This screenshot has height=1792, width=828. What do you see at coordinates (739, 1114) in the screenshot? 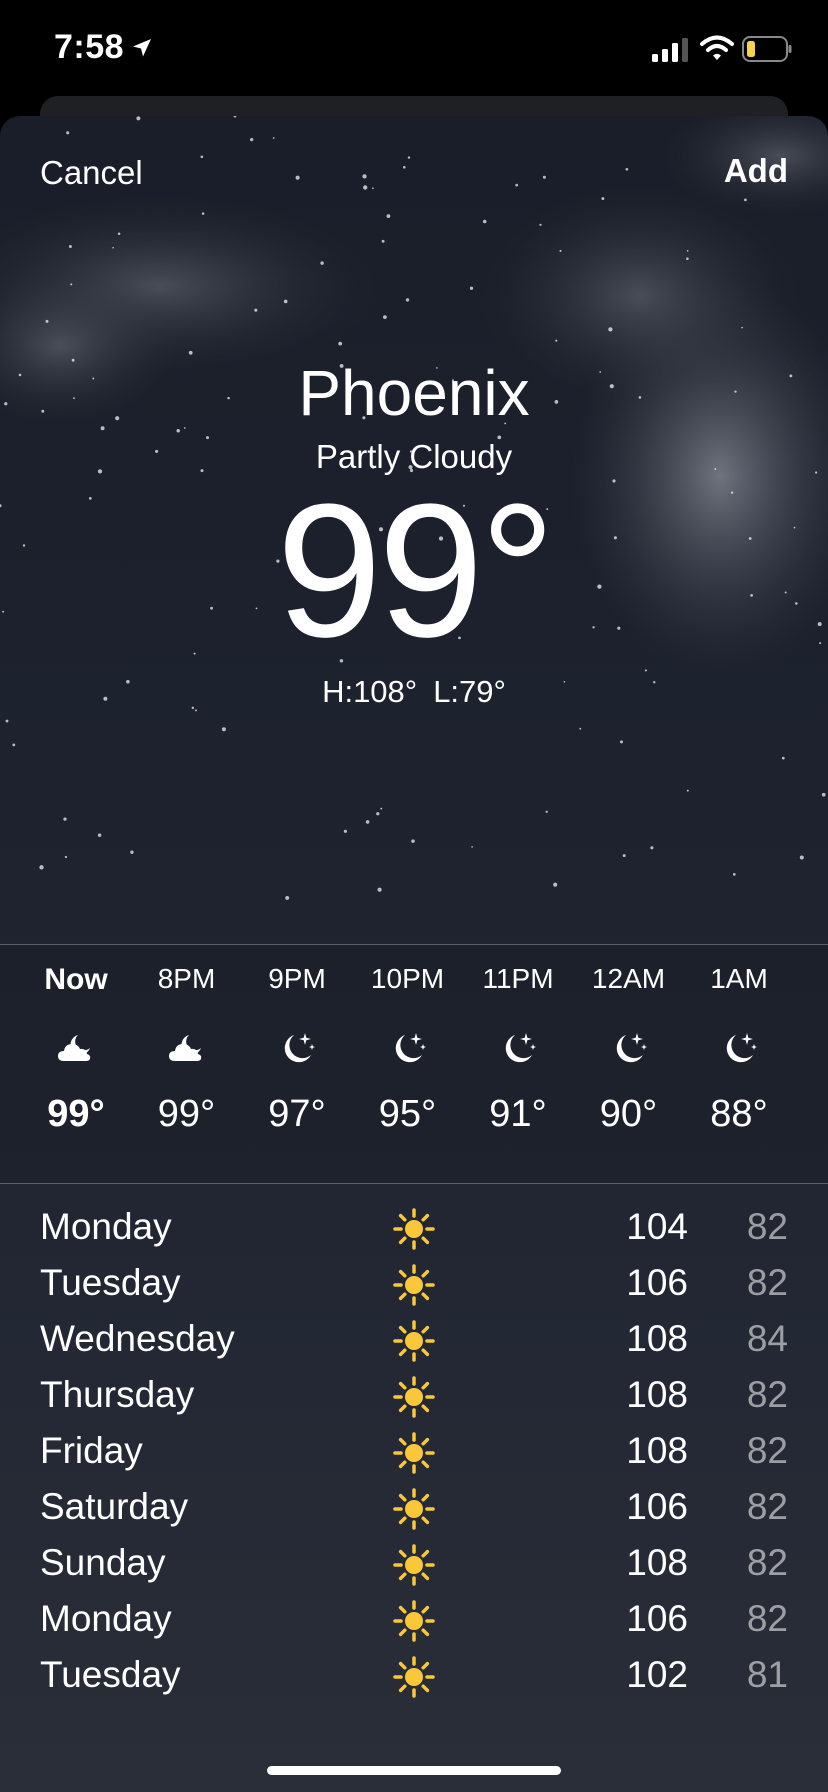
I see `hourly-temperature: 88°` at bounding box center [739, 1114].